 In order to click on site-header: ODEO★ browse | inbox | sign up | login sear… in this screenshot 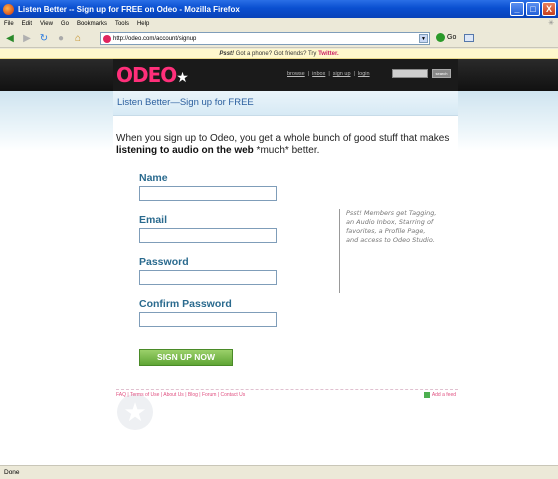, I will do `click(285, 75)`.